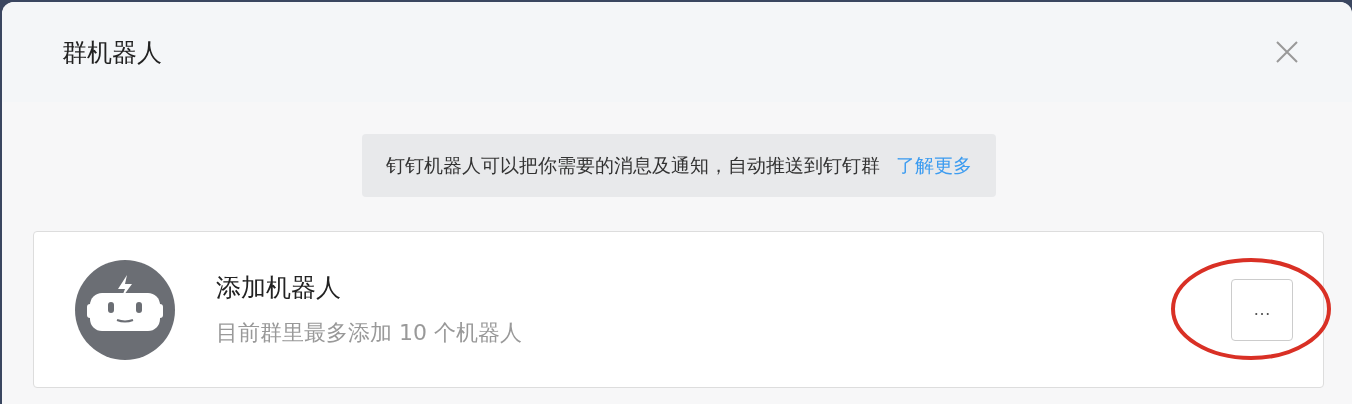  What do you see at coordinates (632, 165) in the screenshot?
I see `notice-text: 钉钉机器人可以把你需要的消息及通知，自动推送到钉钉群` at bounding box center [632, 165].